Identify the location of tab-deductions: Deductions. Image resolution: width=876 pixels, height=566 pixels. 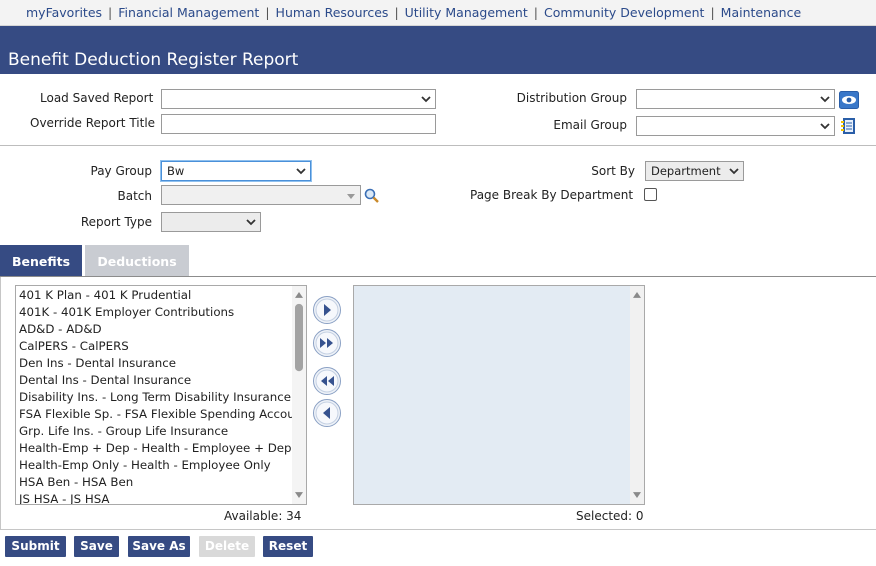
(137, 260).